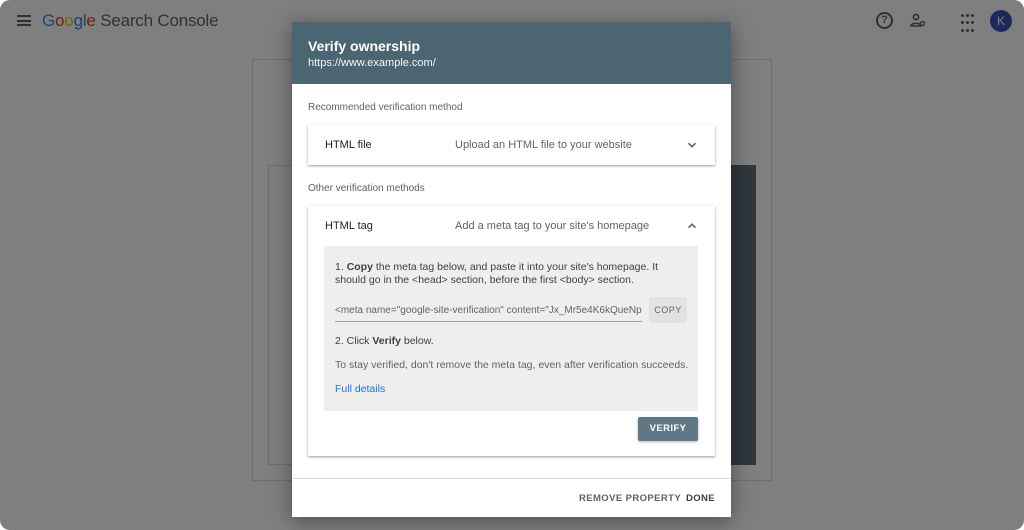 This screenshot has height=530, width=1024. What do you see at coordinates (385, 107) in the screenshot?
I see `recommended-method-label: Recommended verification method` at bounding box center [385, 107].